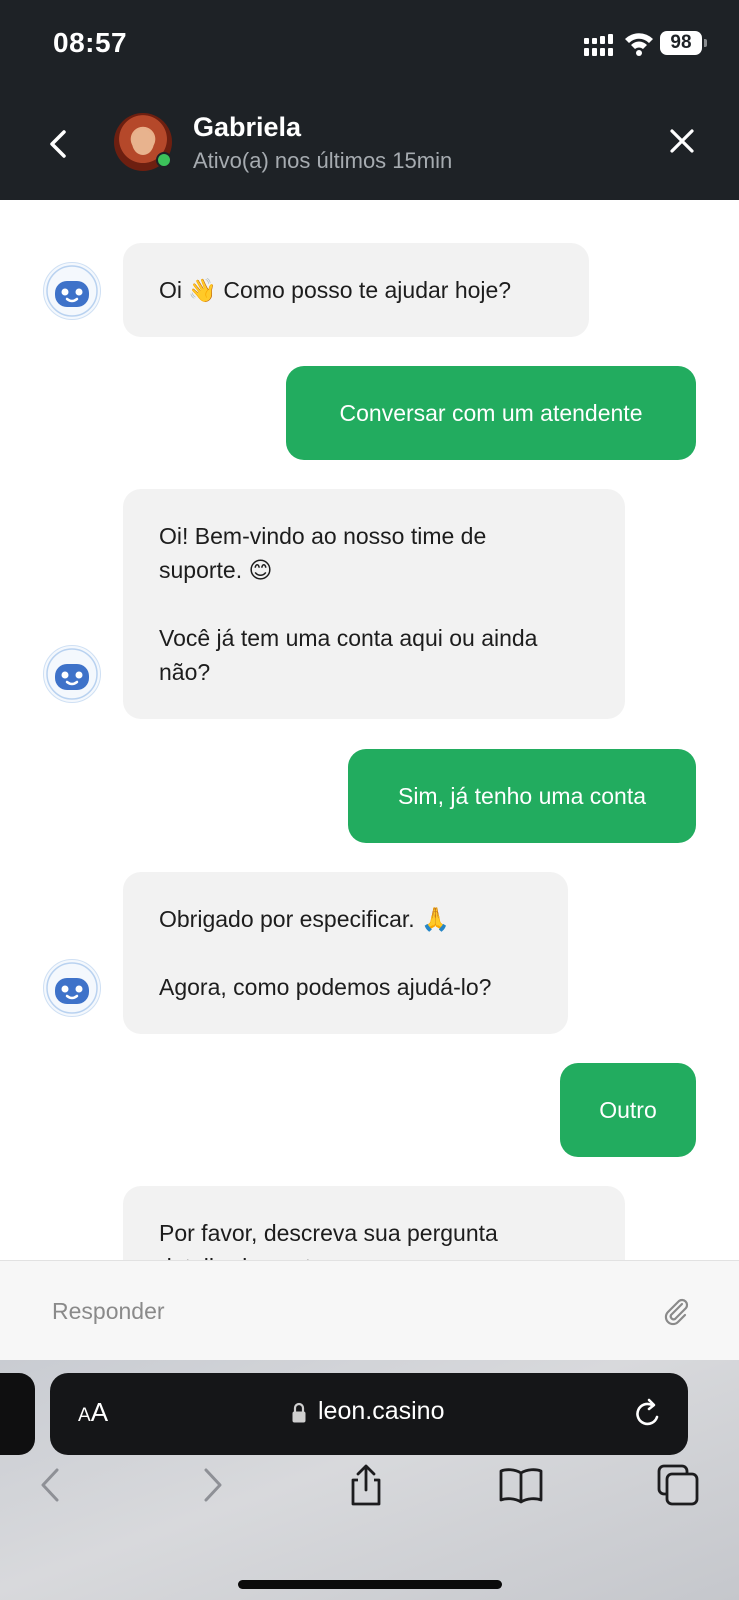 This screenshot has width=739, height=1600. I want to click on lock-icon, so click(299, 1412).